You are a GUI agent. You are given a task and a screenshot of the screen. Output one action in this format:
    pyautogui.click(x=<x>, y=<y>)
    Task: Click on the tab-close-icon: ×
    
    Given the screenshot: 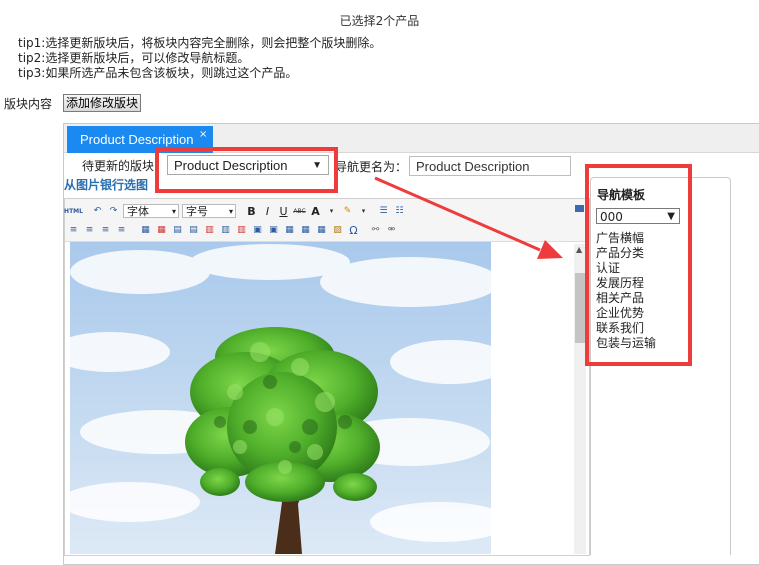 What is the action you would take?
    pyautogui.click(x=203, y=135)
    